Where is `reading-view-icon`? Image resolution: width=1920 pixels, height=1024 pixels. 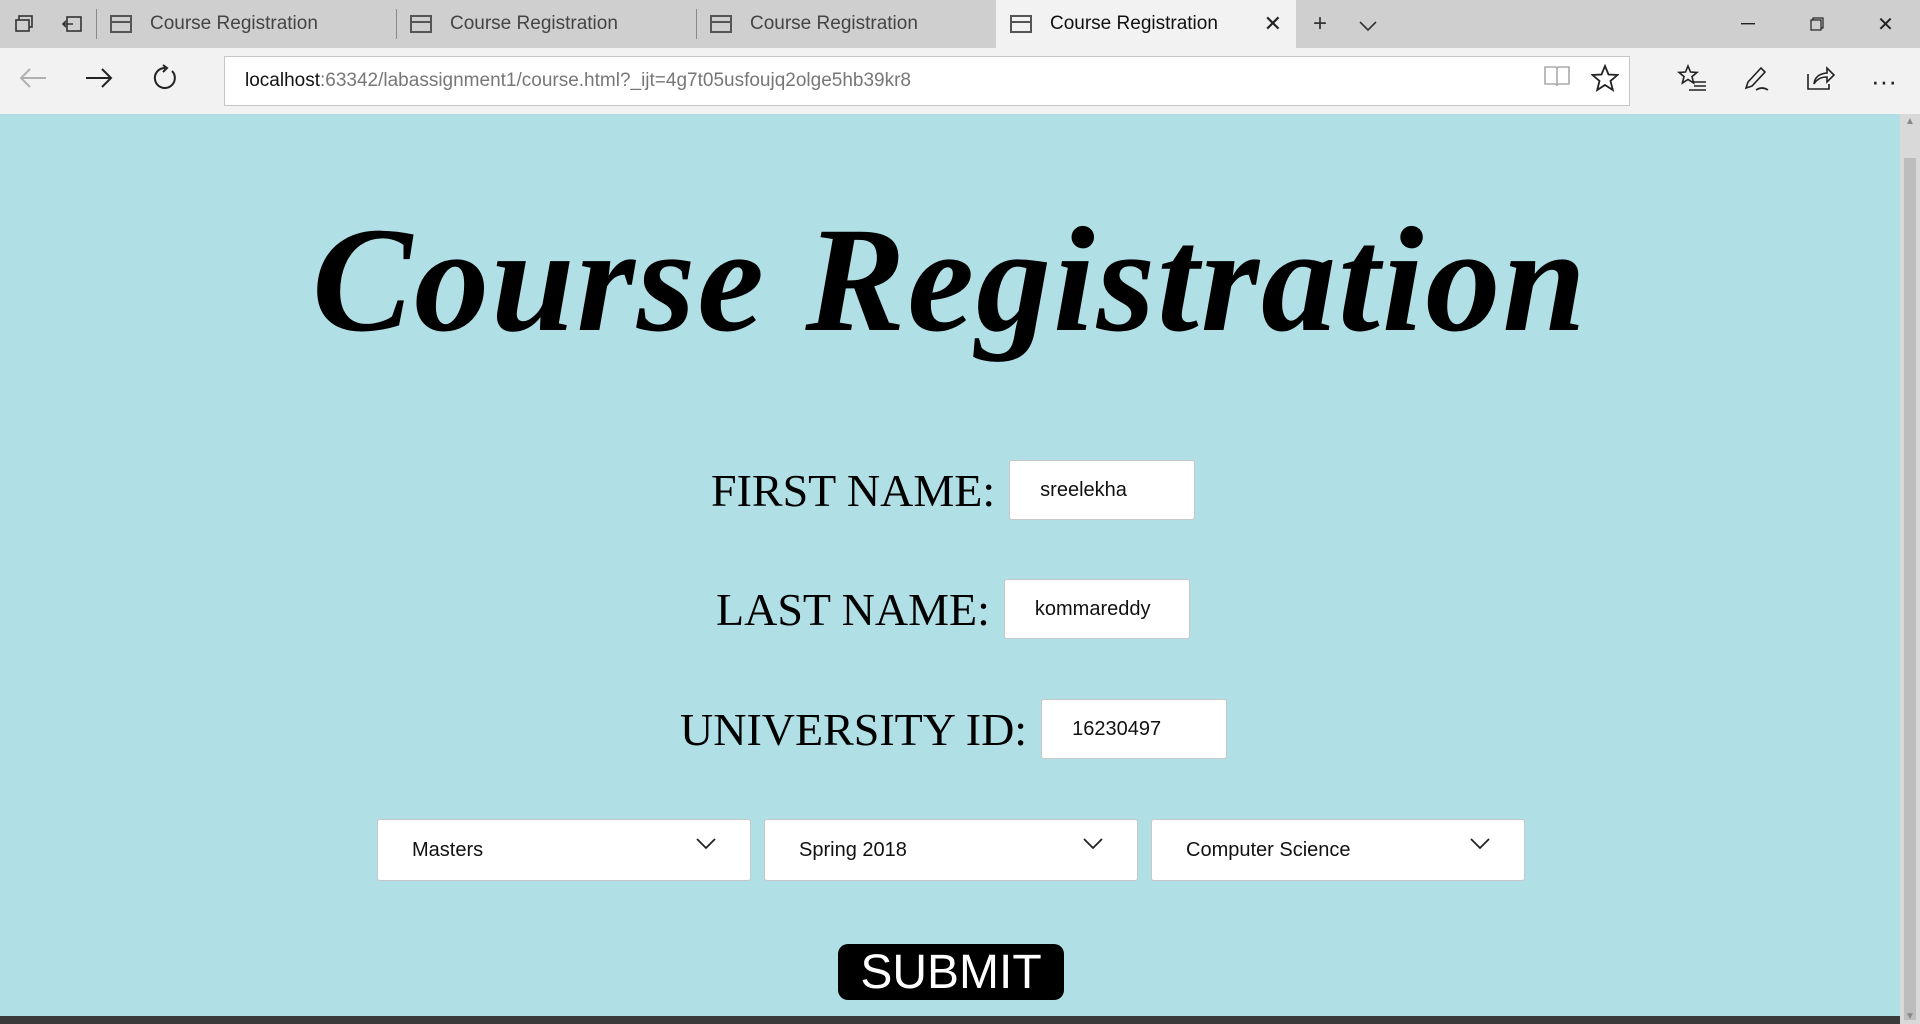
reading-view-icon is located at coordinates (1557, 81).